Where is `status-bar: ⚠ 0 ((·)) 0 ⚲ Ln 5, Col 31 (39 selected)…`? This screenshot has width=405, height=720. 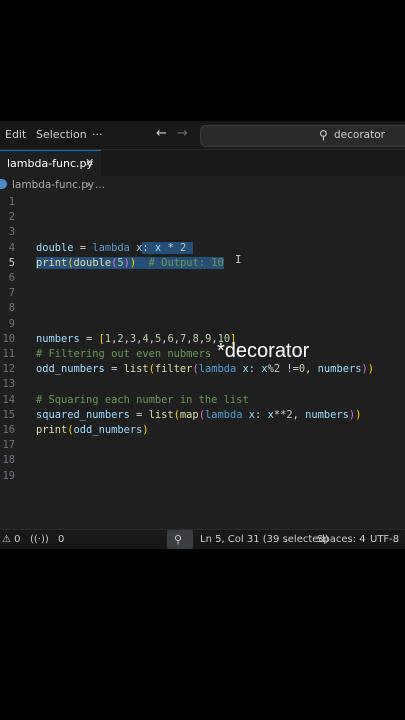 status-bar: ⚠ 0 ((·)) 0 ⚲ Ln 5, Col 31 (39 selected)… is located at coordinates (202, 539).